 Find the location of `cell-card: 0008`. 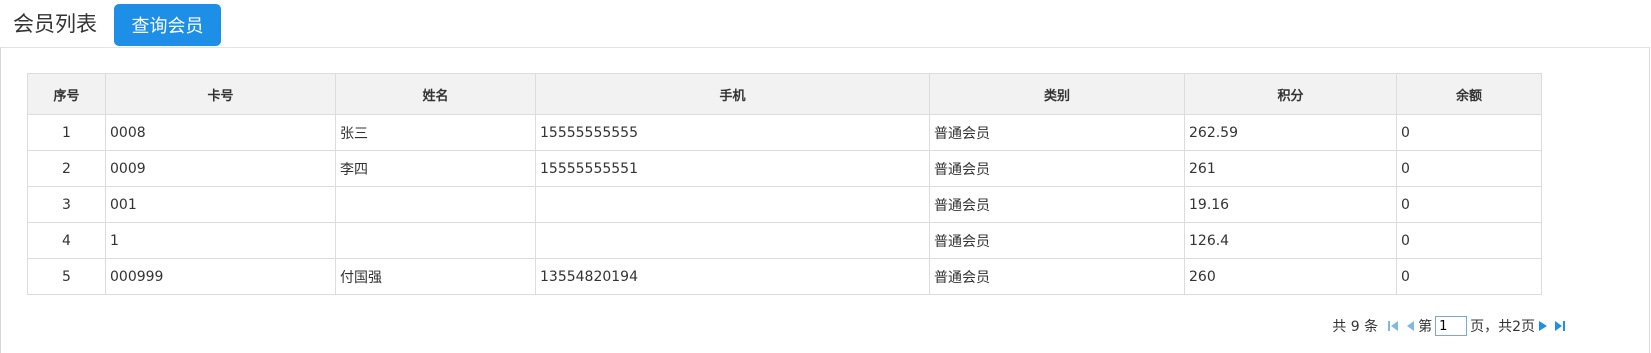

cell-card: 0008 is located at coordinates (220, 132).